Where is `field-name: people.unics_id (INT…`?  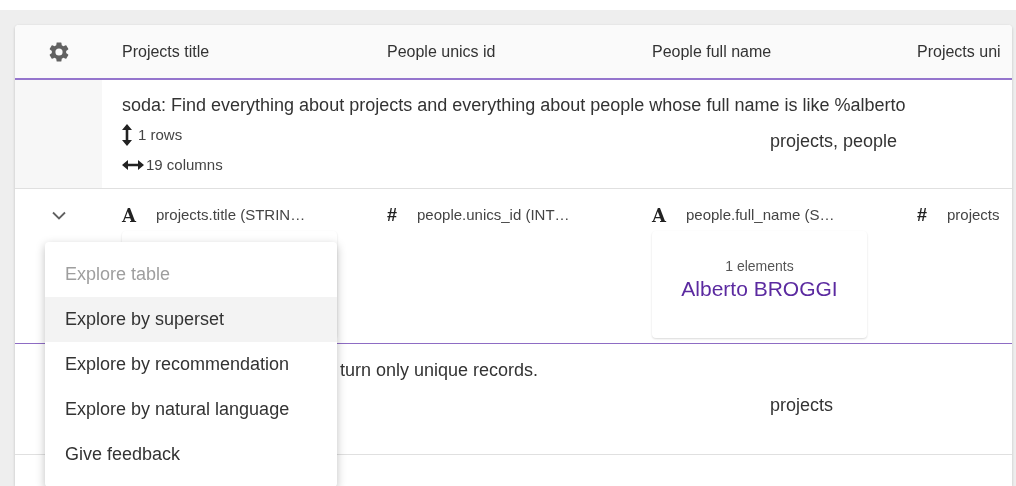
field-name: people.unics_id (INT… is located at coordinates (493, 214).